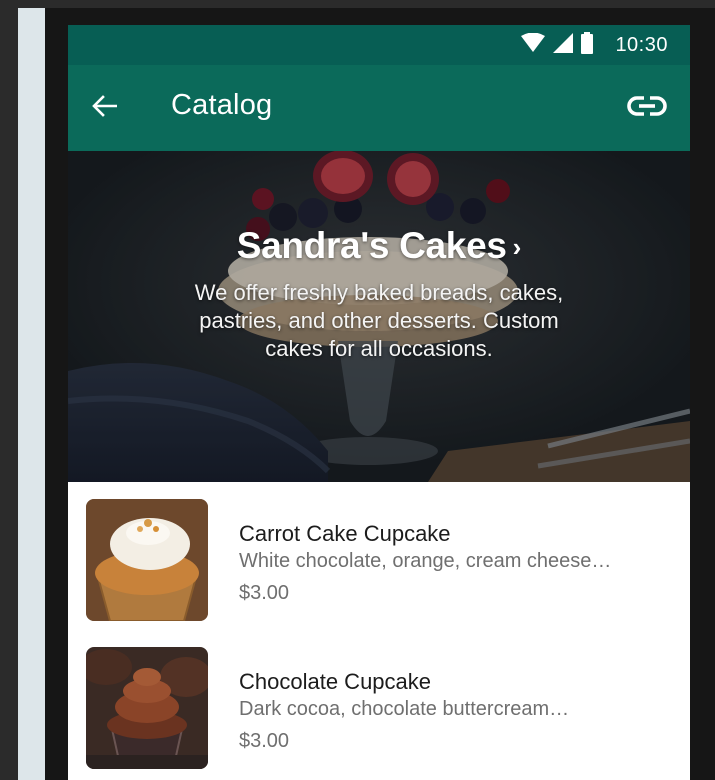 The height and width of the screenshot is (780, 715). I want to click on carrot-cupcake-image, so click(147, 560).